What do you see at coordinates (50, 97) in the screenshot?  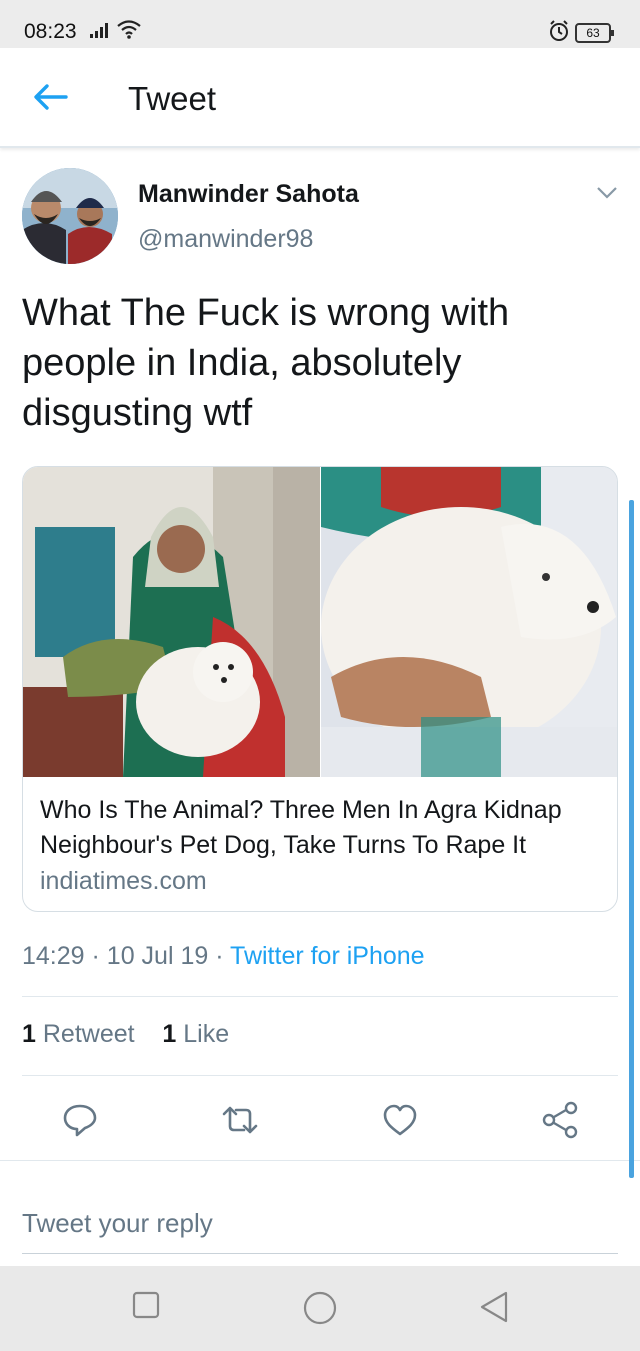 I see `arrow-left-icon` at bounding box center [50, 97].